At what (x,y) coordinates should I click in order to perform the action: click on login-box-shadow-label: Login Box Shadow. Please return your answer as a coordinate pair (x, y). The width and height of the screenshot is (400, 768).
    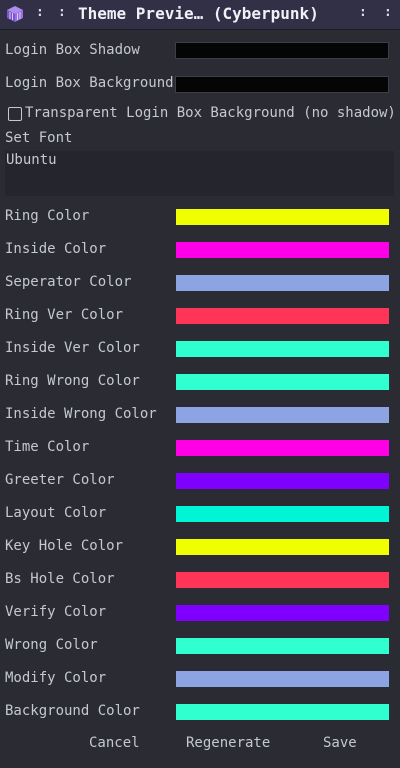
    Looking at the image, I should click on (72, 50).